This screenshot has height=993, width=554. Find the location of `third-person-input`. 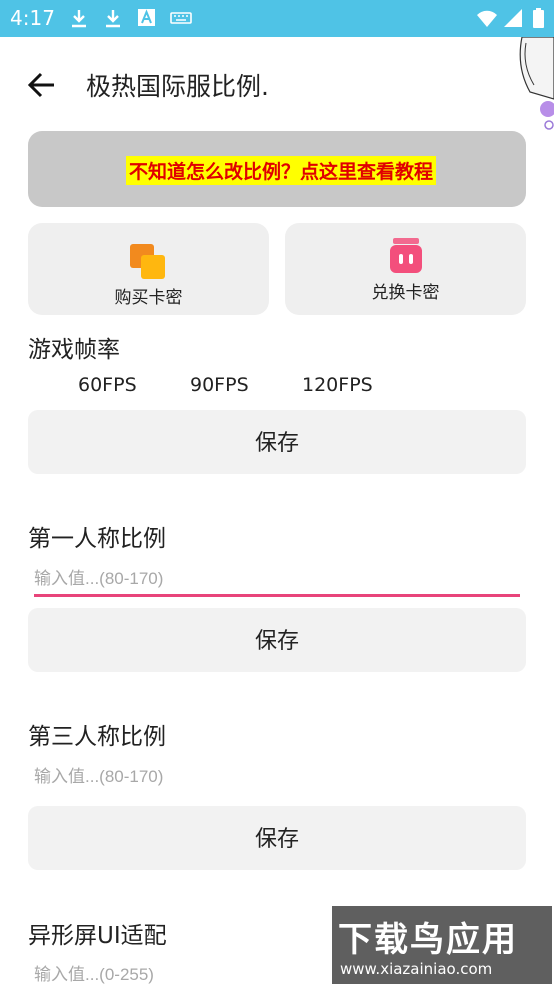

third-person-input is located at coordinates (277, 777).